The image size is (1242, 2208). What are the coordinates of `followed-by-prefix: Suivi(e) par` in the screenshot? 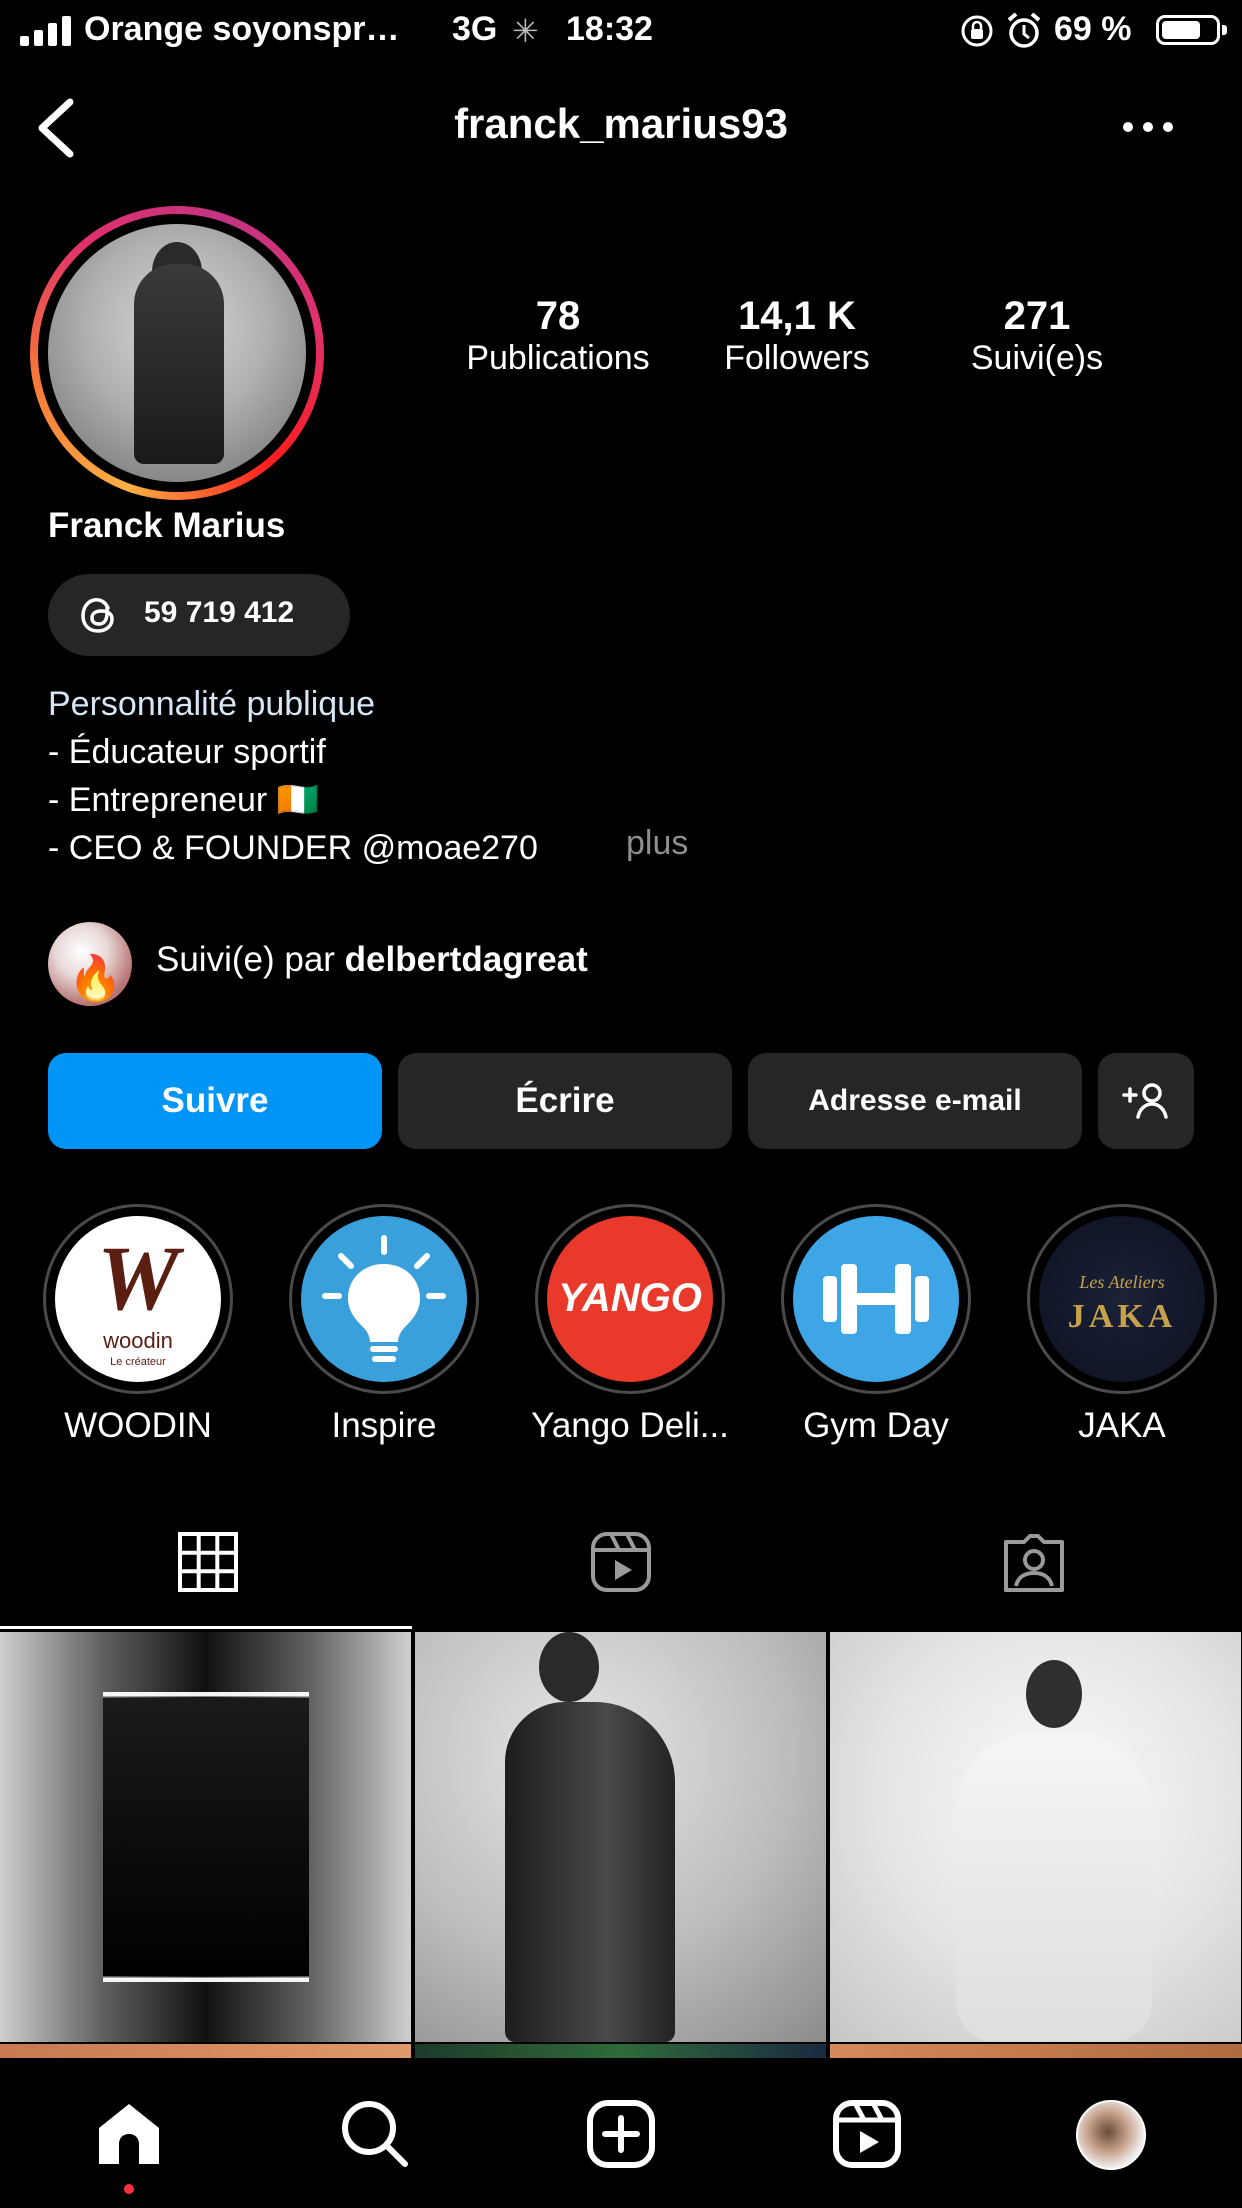 It's located at (250, 959).